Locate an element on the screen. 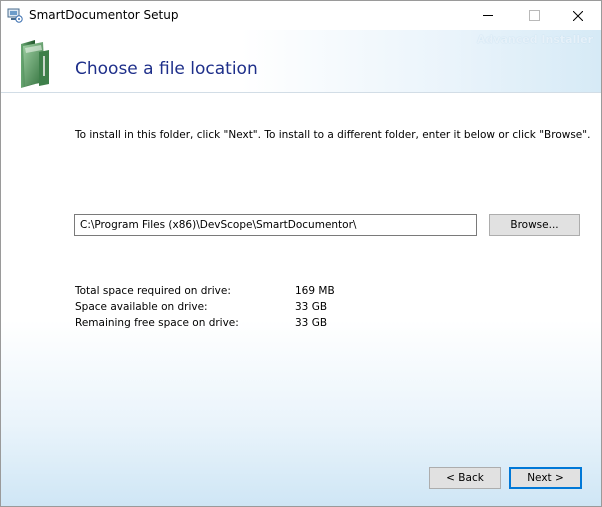 This screenshot has height=507, width=602. space-row: Space available on drive: 33 GB is located at coordinates (205, 309).